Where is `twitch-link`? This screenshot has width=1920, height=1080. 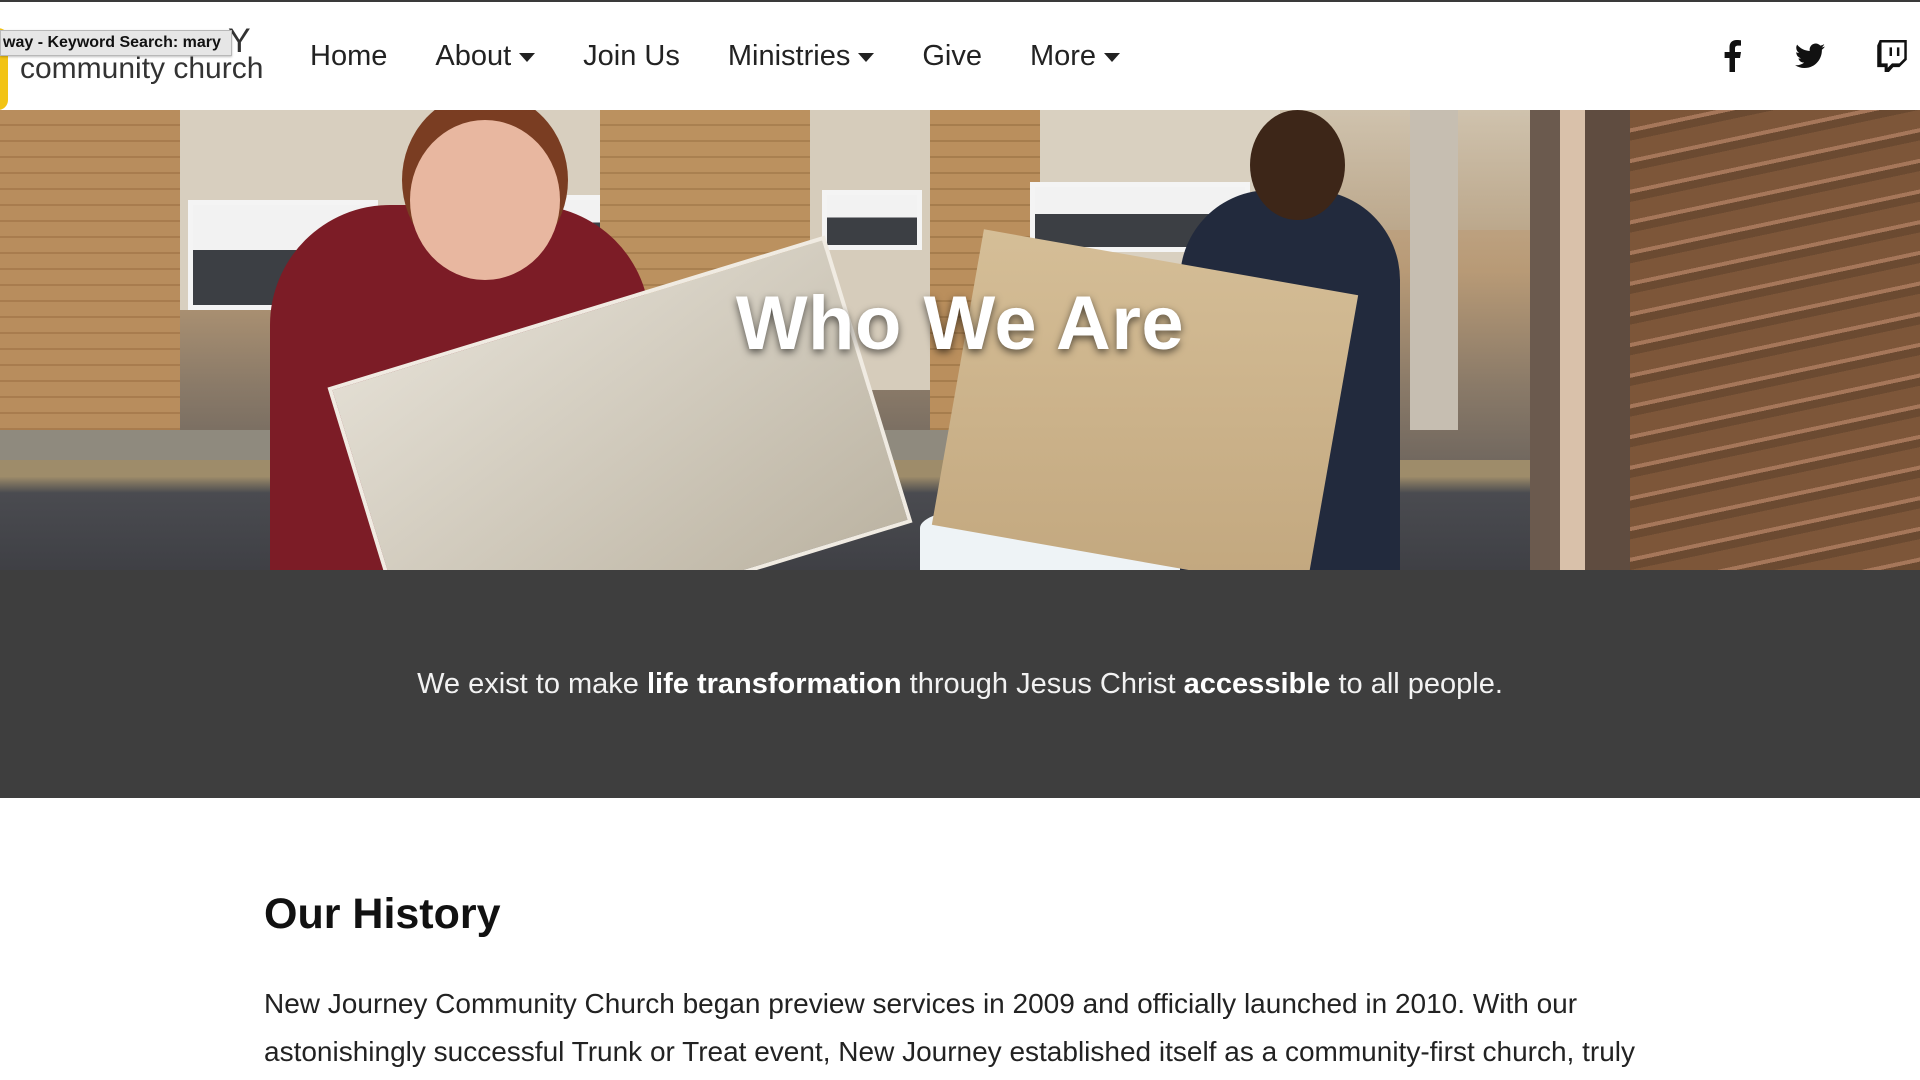
twitch-link is located at coordinates (1892, 56).